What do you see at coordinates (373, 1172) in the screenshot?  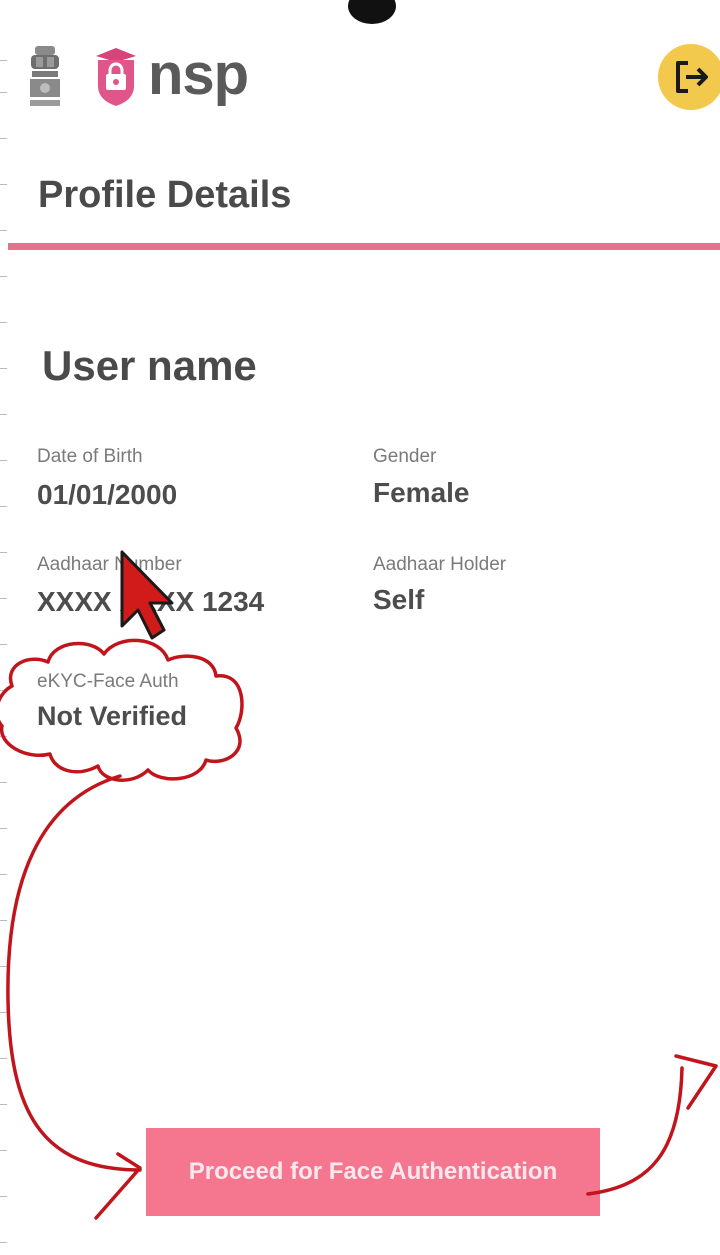 I see `proceed-face-auth-button: Proceed for Face Authentication` at bounding box center [373, 1172].